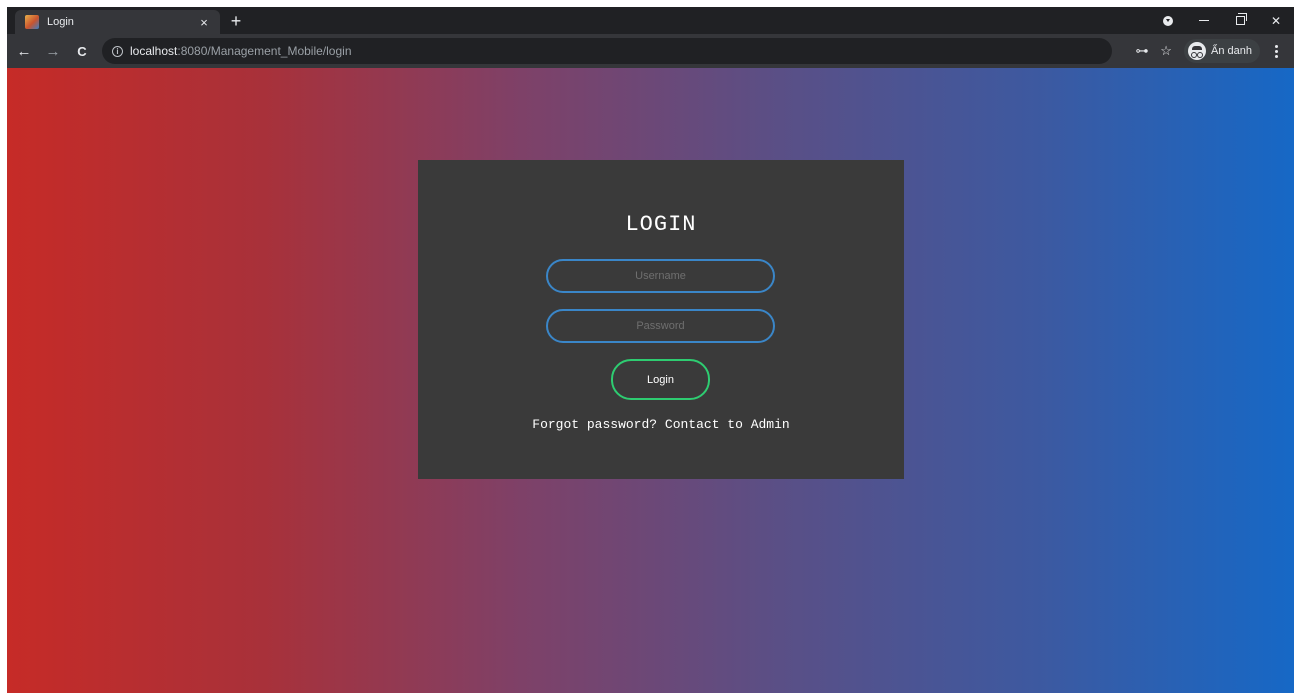 Image resolution: width=1298 pixels, height=693 pixels. Describe the element at coordinates (650, 20) in the screenshot. I see `tab-strip: Login × + ✕` at that location.